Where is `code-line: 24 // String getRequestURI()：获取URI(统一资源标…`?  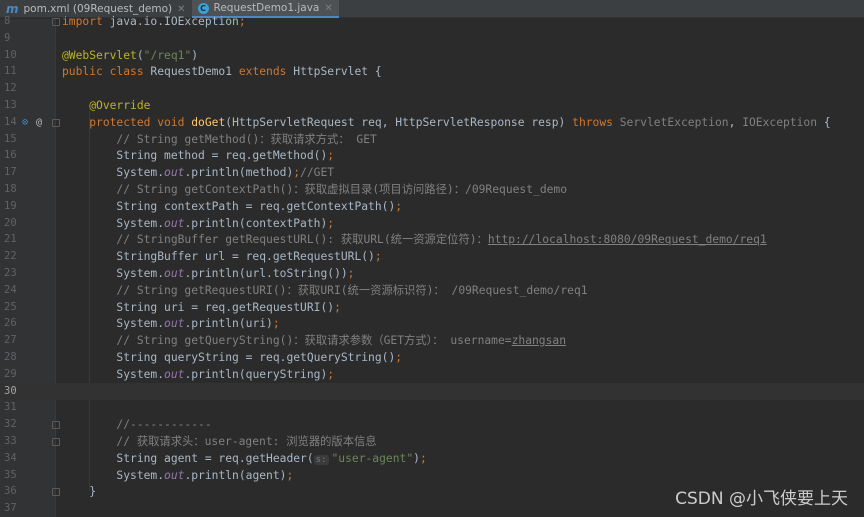
code-line: 24 // String getRequestURI()：获取URI(统一资源标… is located at coordinates (432, 290).